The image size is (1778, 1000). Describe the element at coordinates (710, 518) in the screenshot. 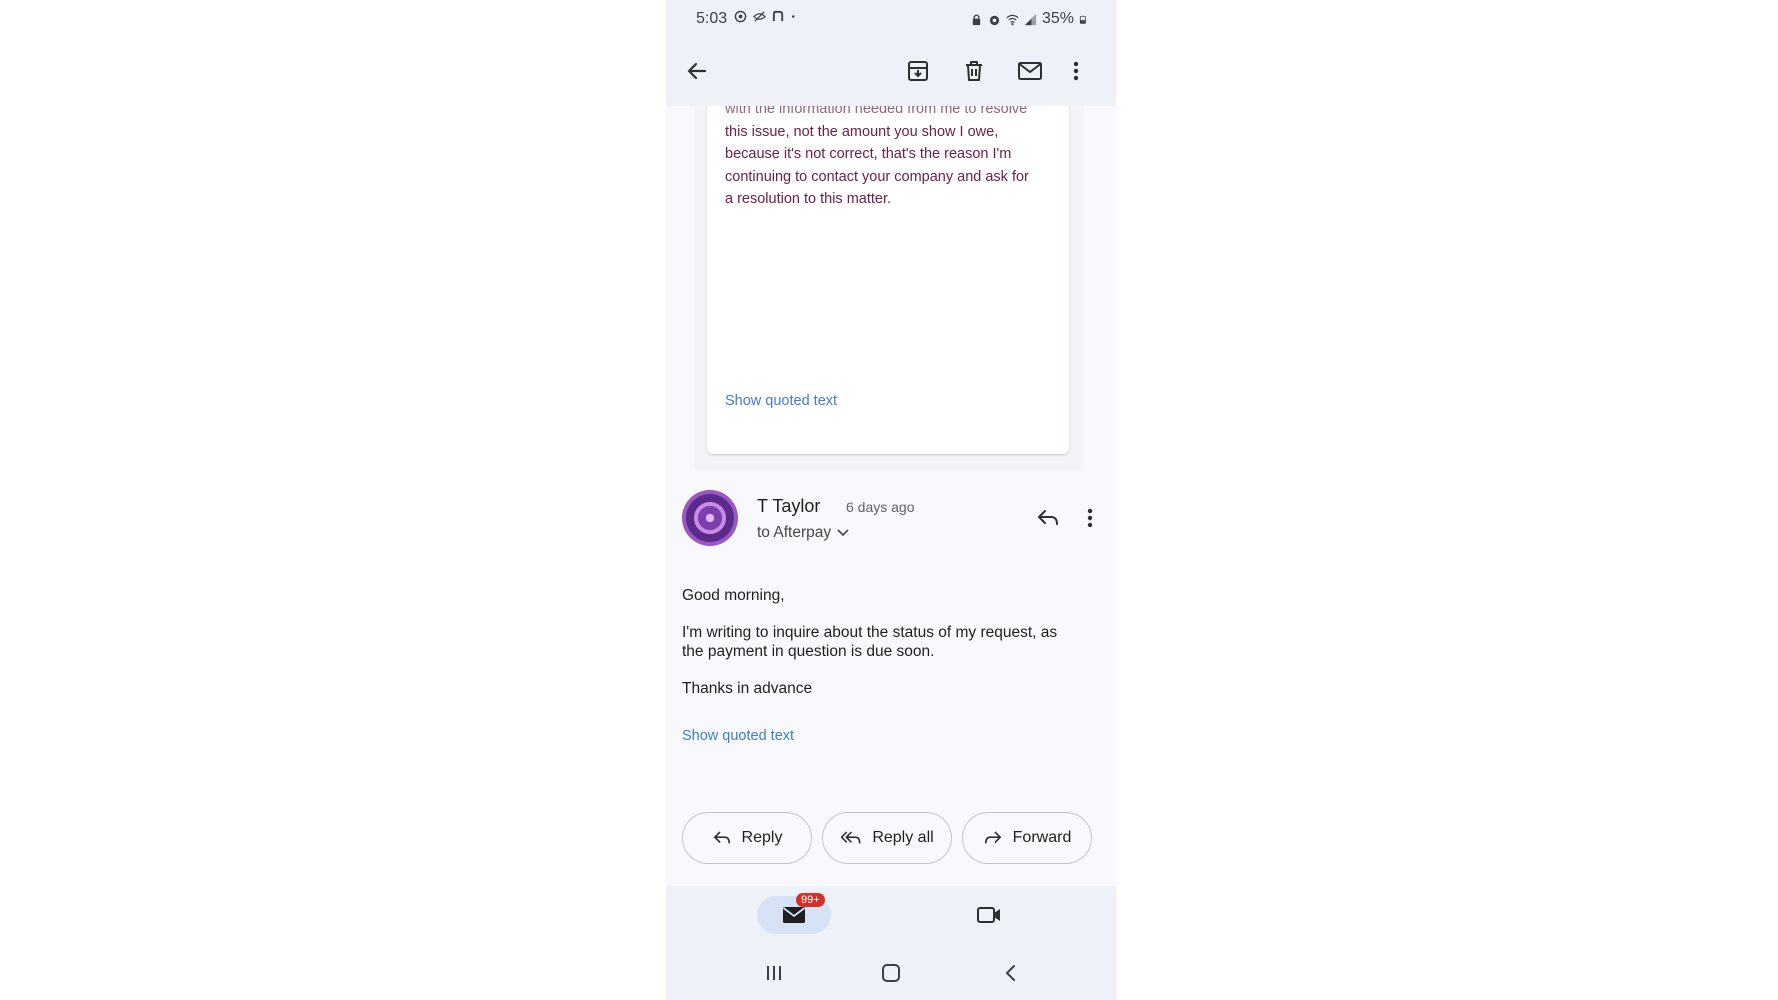

I see `avatar` at that location.